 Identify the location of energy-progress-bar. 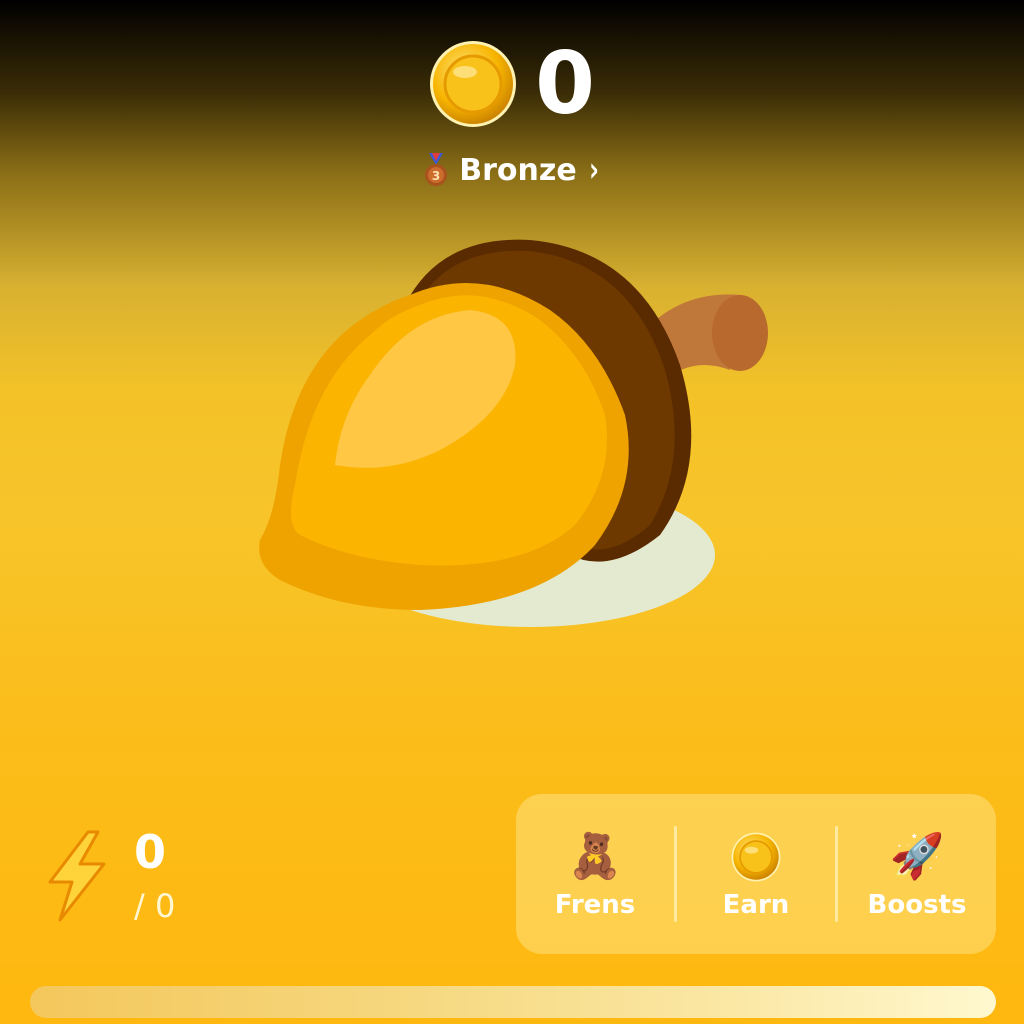
(513, 1002).